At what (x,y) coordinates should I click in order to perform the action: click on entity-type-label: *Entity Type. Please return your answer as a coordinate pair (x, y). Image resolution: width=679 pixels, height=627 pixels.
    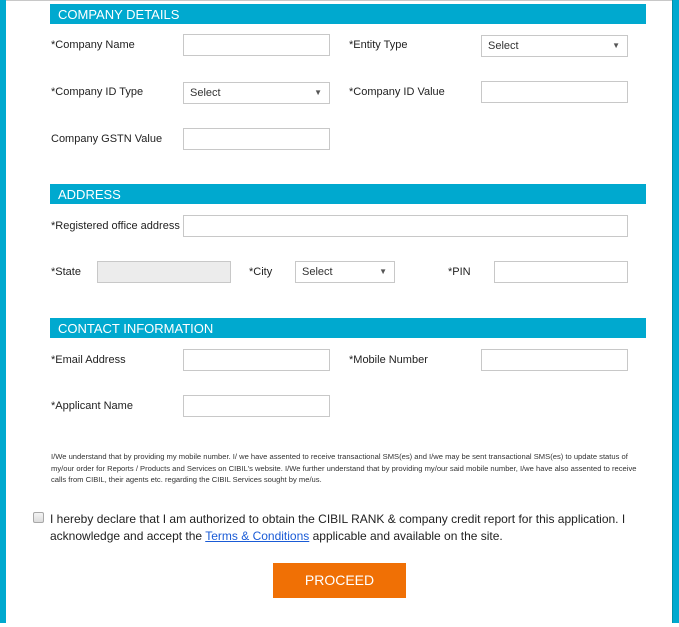
    Looking at the image, I should click on (378, 45).